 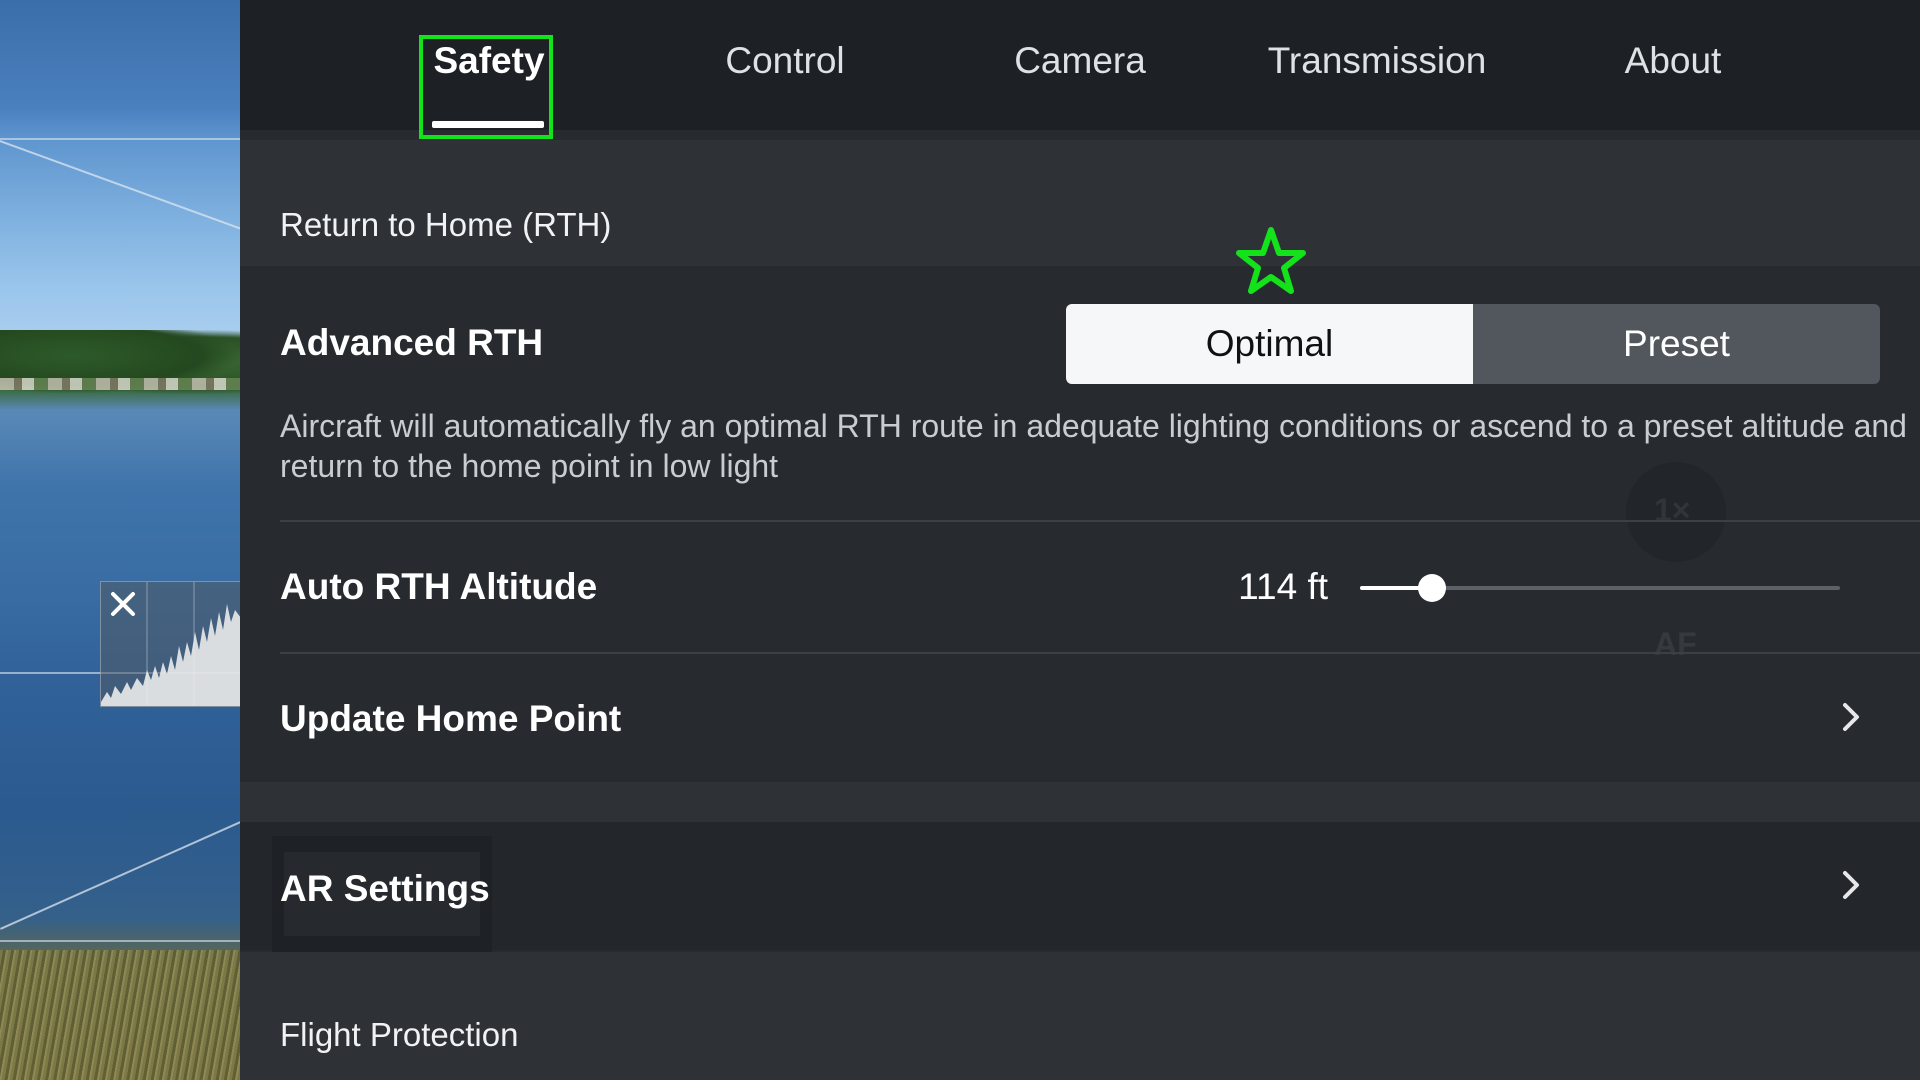 What do you see at coordinates (385, 888) in the screenshot?
I see `ar-settings-label: AR Settings` at bounding box center [385, 888].